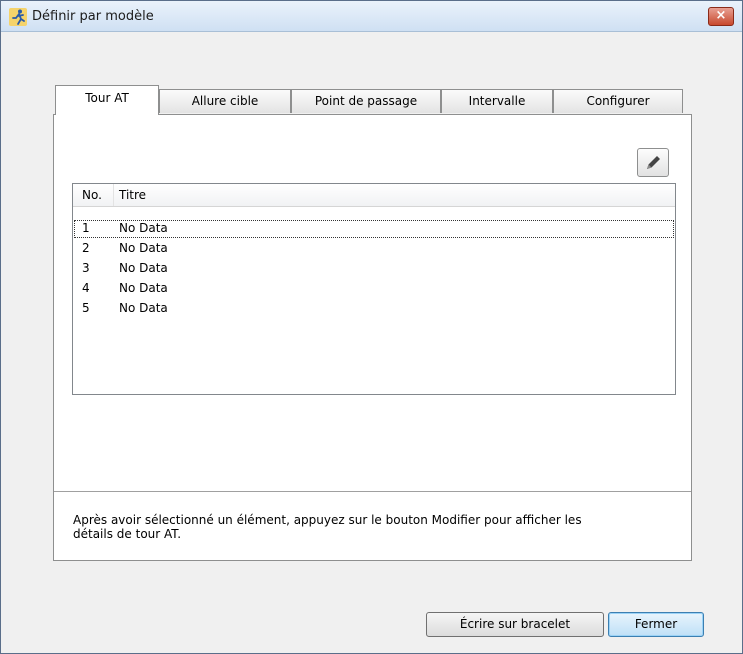 This screenshot has height=654, width=743. I want to click on column-divider, so click(113, 195).